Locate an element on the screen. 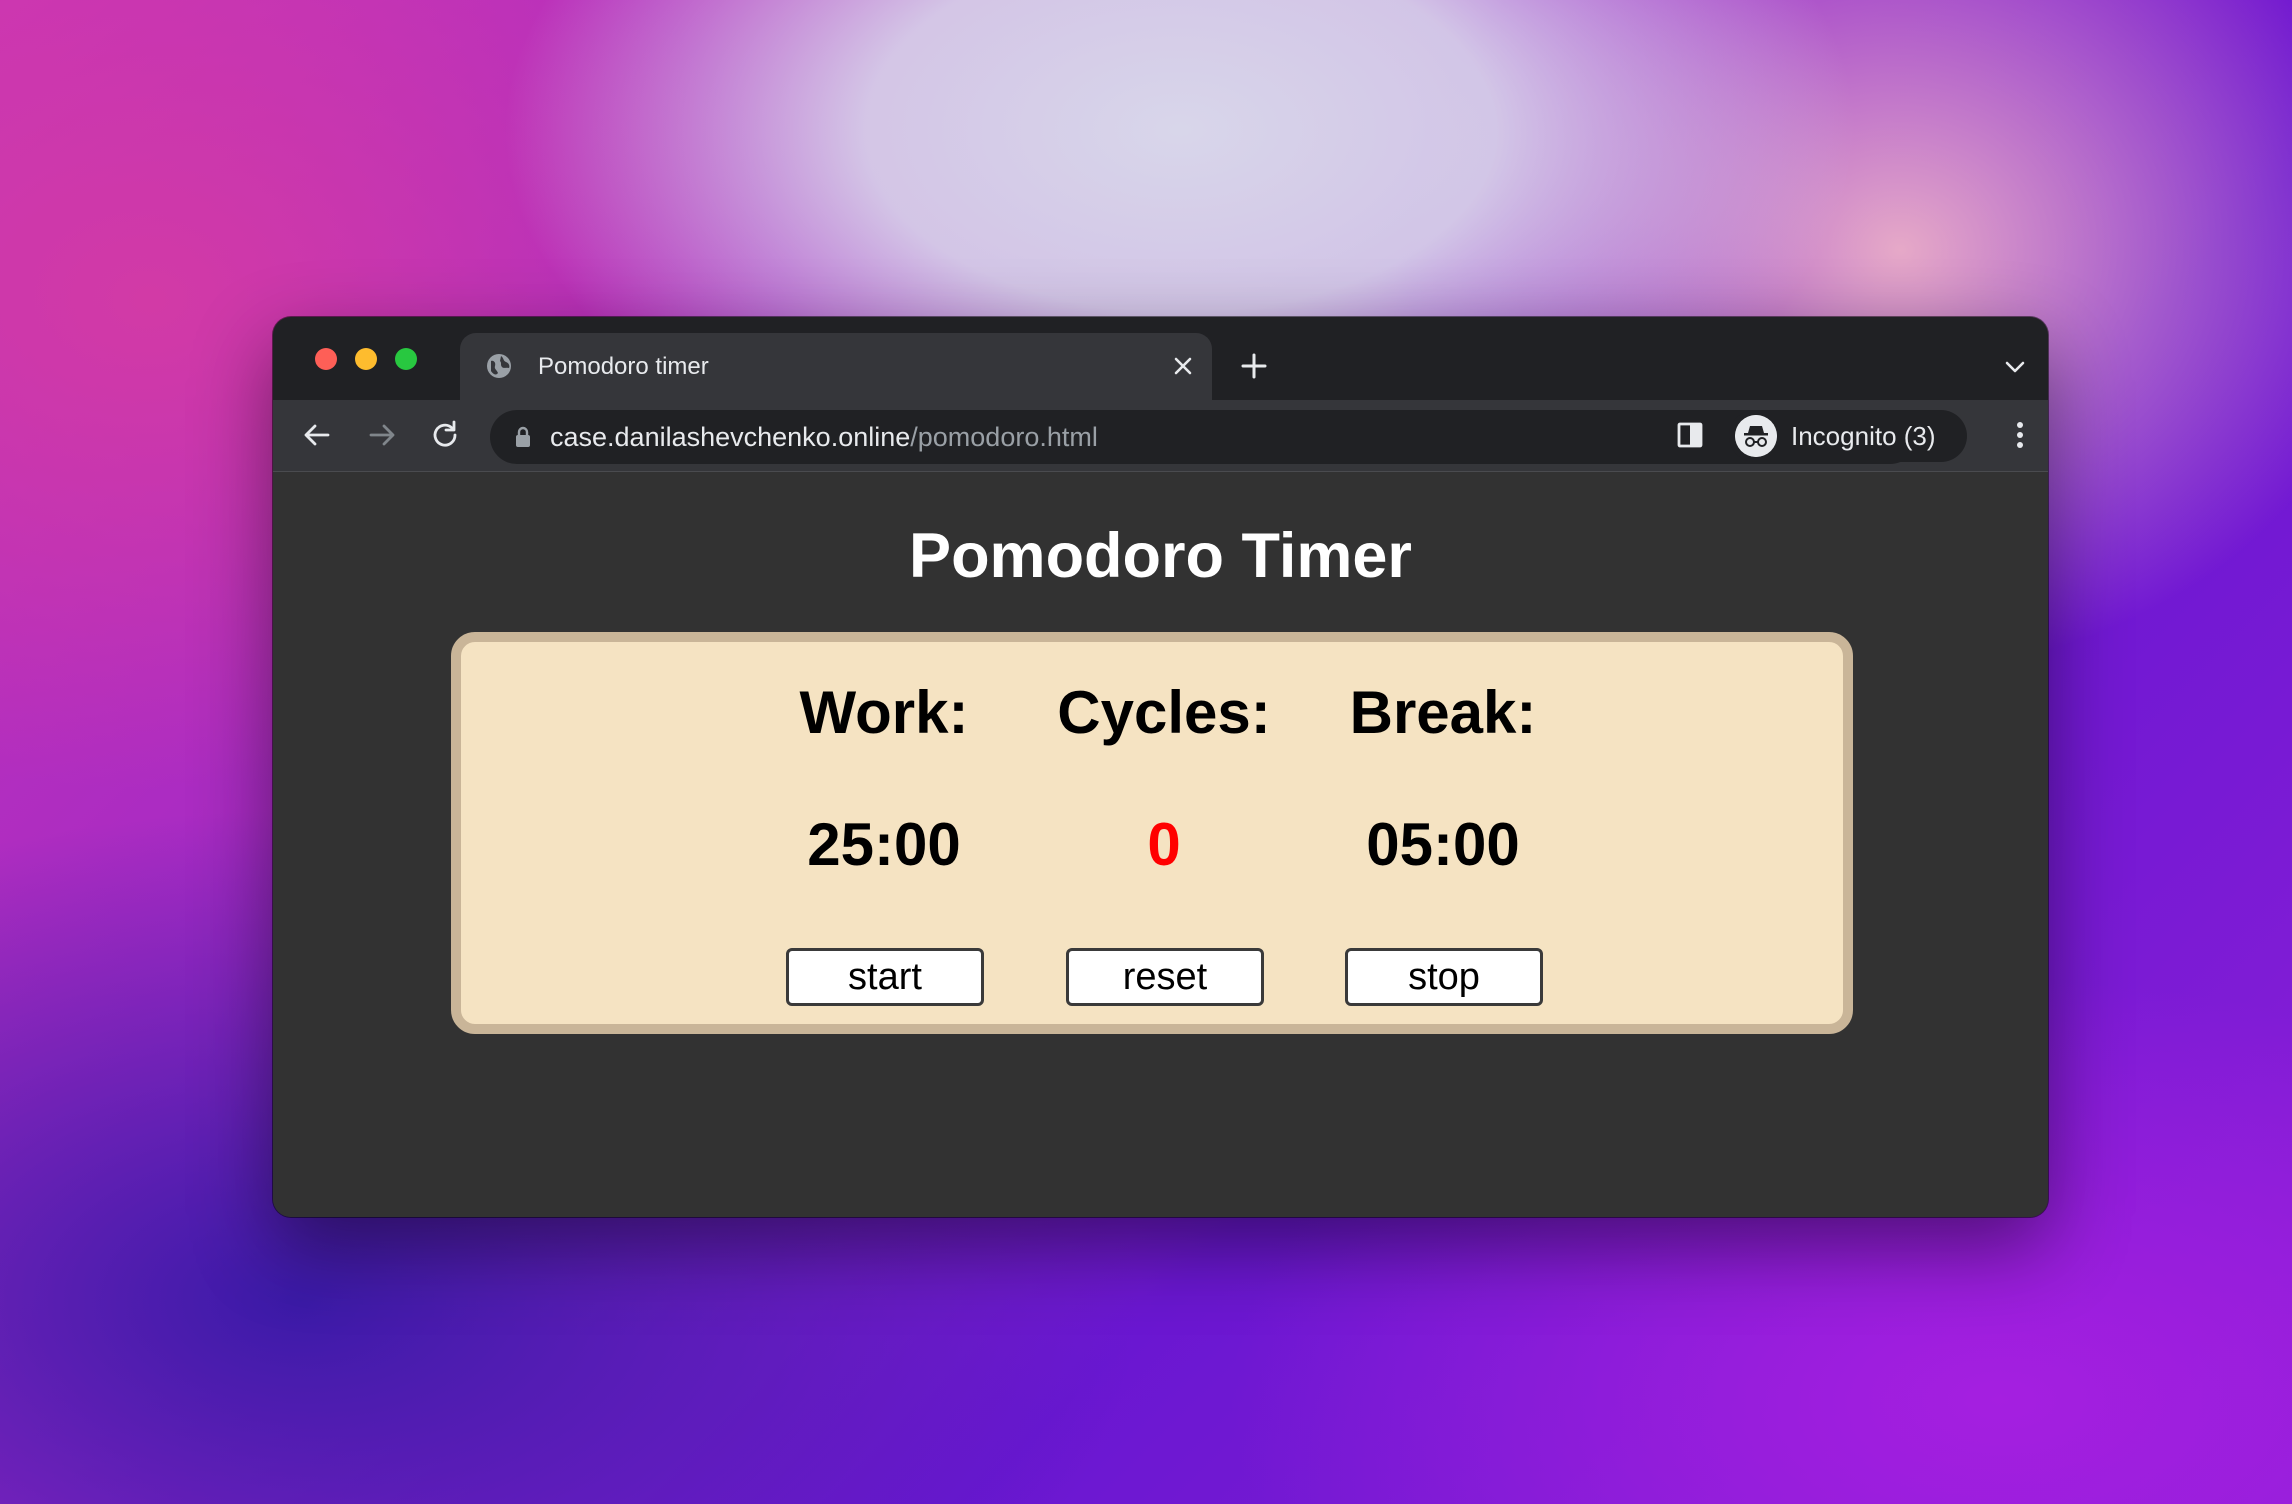 The width and height of the screenshot is (2292, 1504). page-title: Pomodoro Timer is located at coordinates (1160, 556).